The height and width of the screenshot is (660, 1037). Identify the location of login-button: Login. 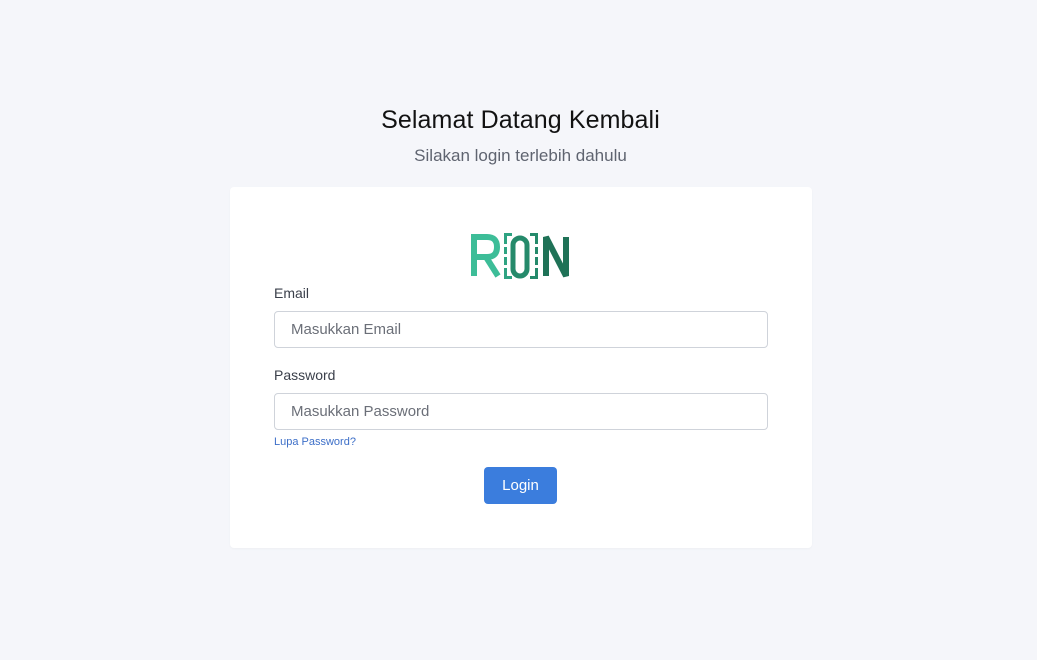
(520, 485).